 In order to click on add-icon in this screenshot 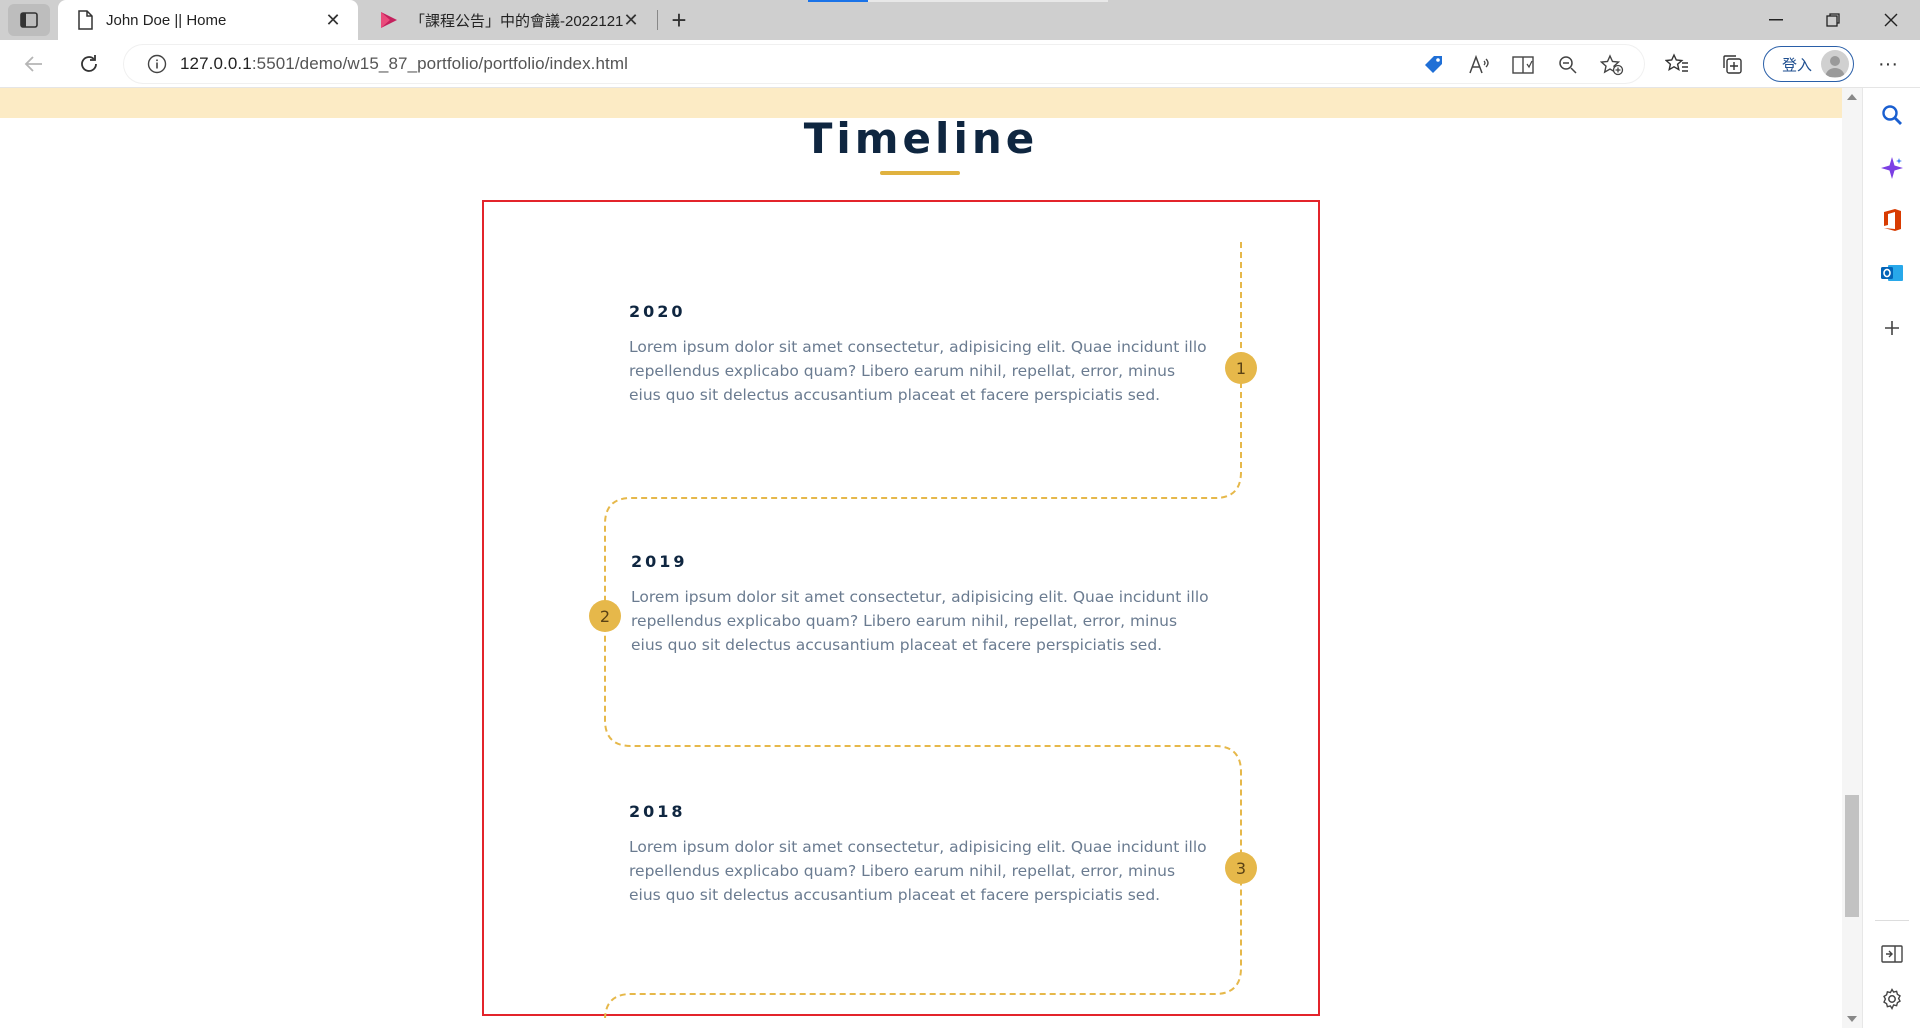, I will do `click(1892, 328)`.